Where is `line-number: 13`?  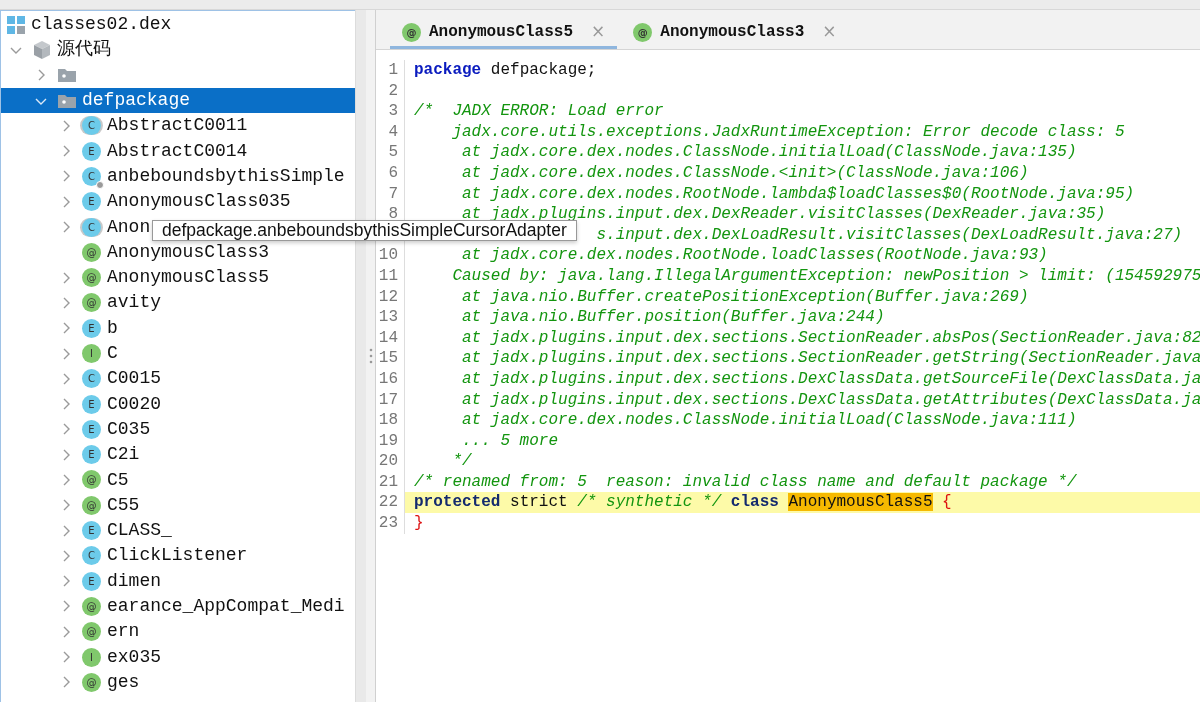
line-number: 13 is located at coordinates (390, 317).